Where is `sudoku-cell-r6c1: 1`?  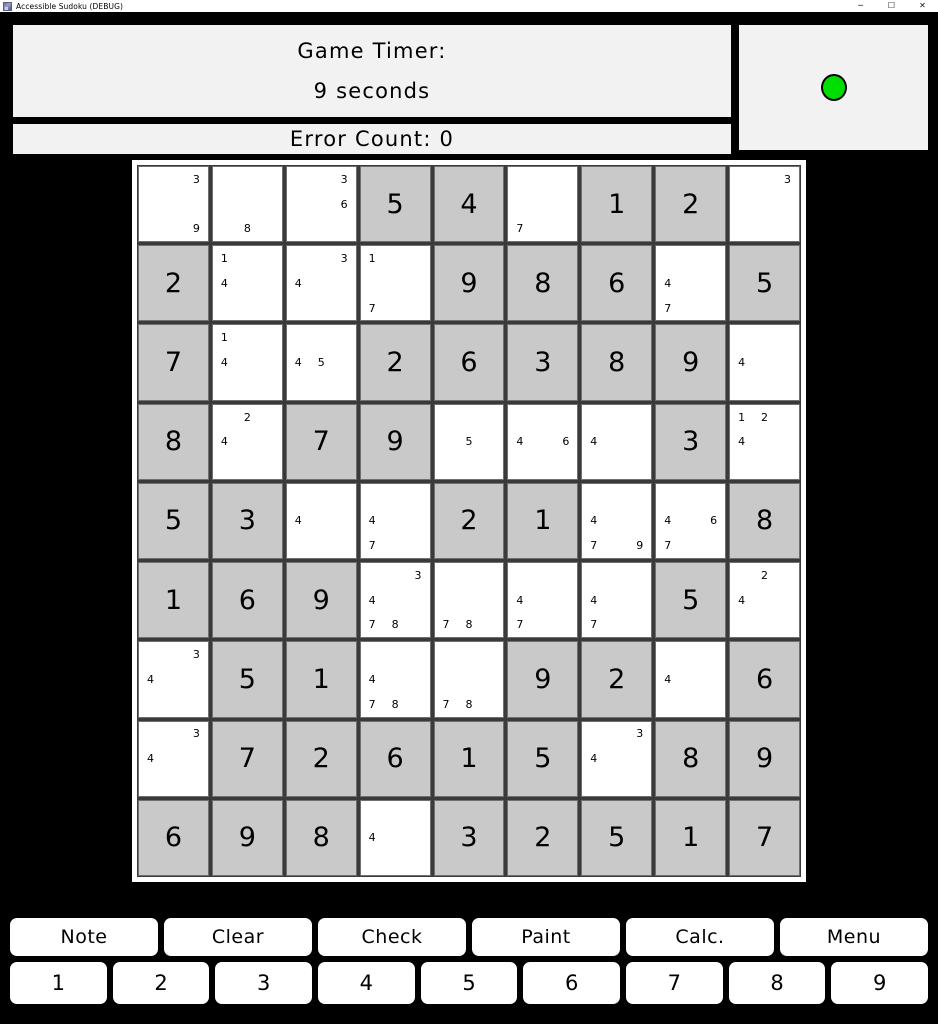 sudoku-cell-r6c1: 1 is located at coordinates (173, 600).